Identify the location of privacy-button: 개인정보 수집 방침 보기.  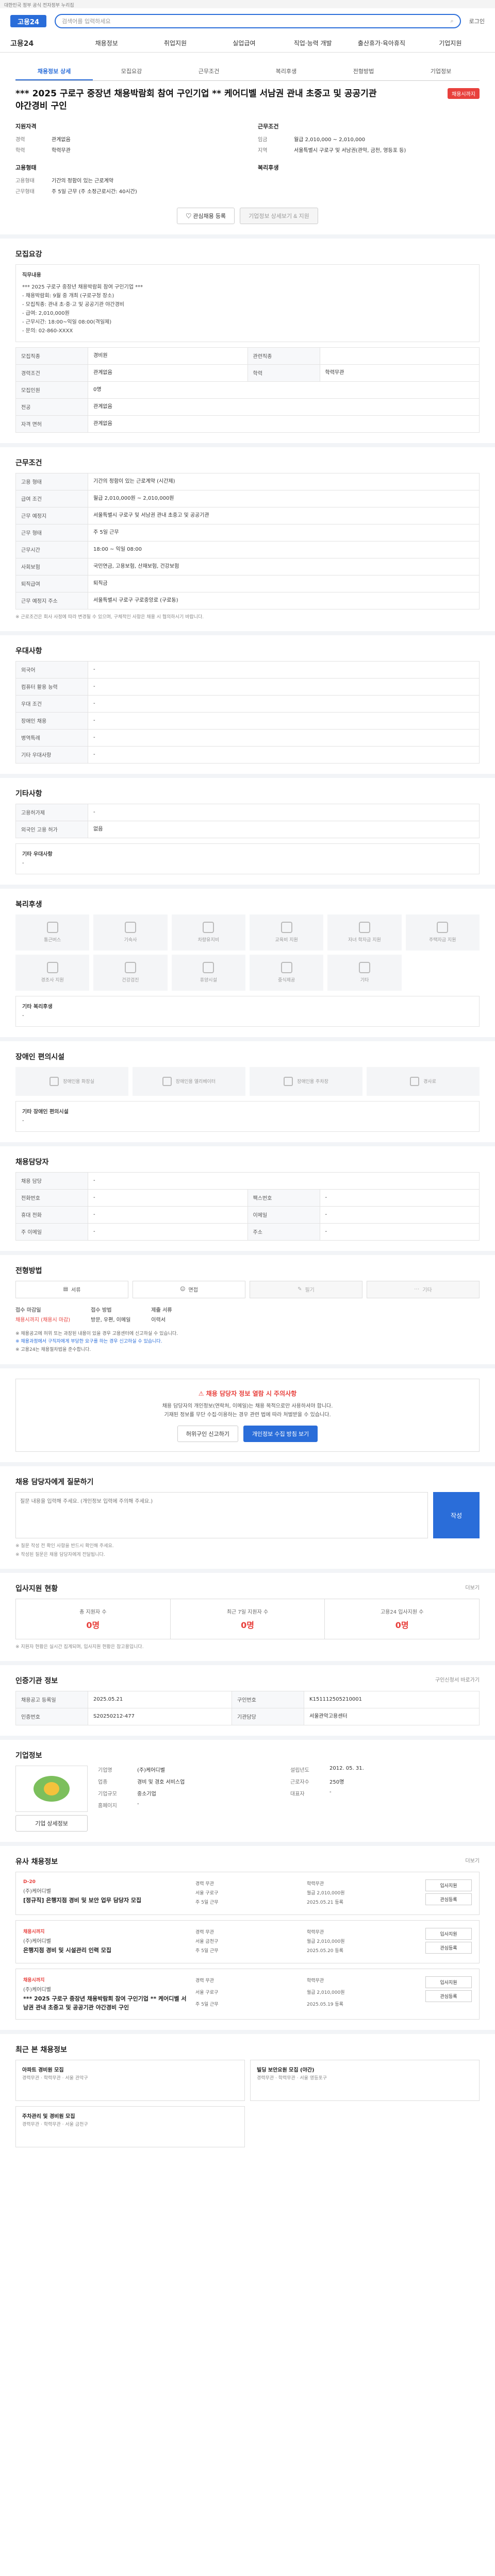
(280, 1434).